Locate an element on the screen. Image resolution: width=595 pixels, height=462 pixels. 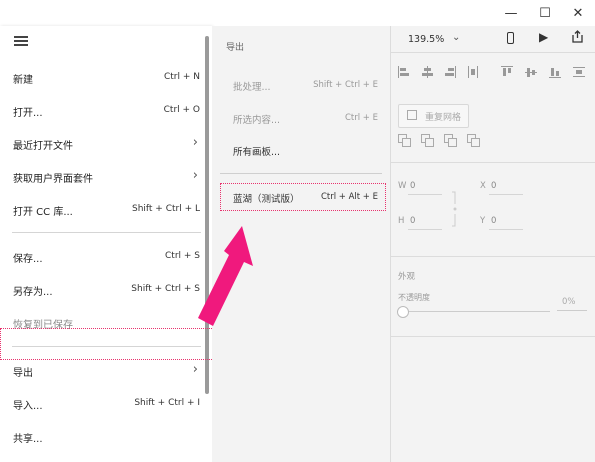
width-label: W is located at coordinates (402, 186).